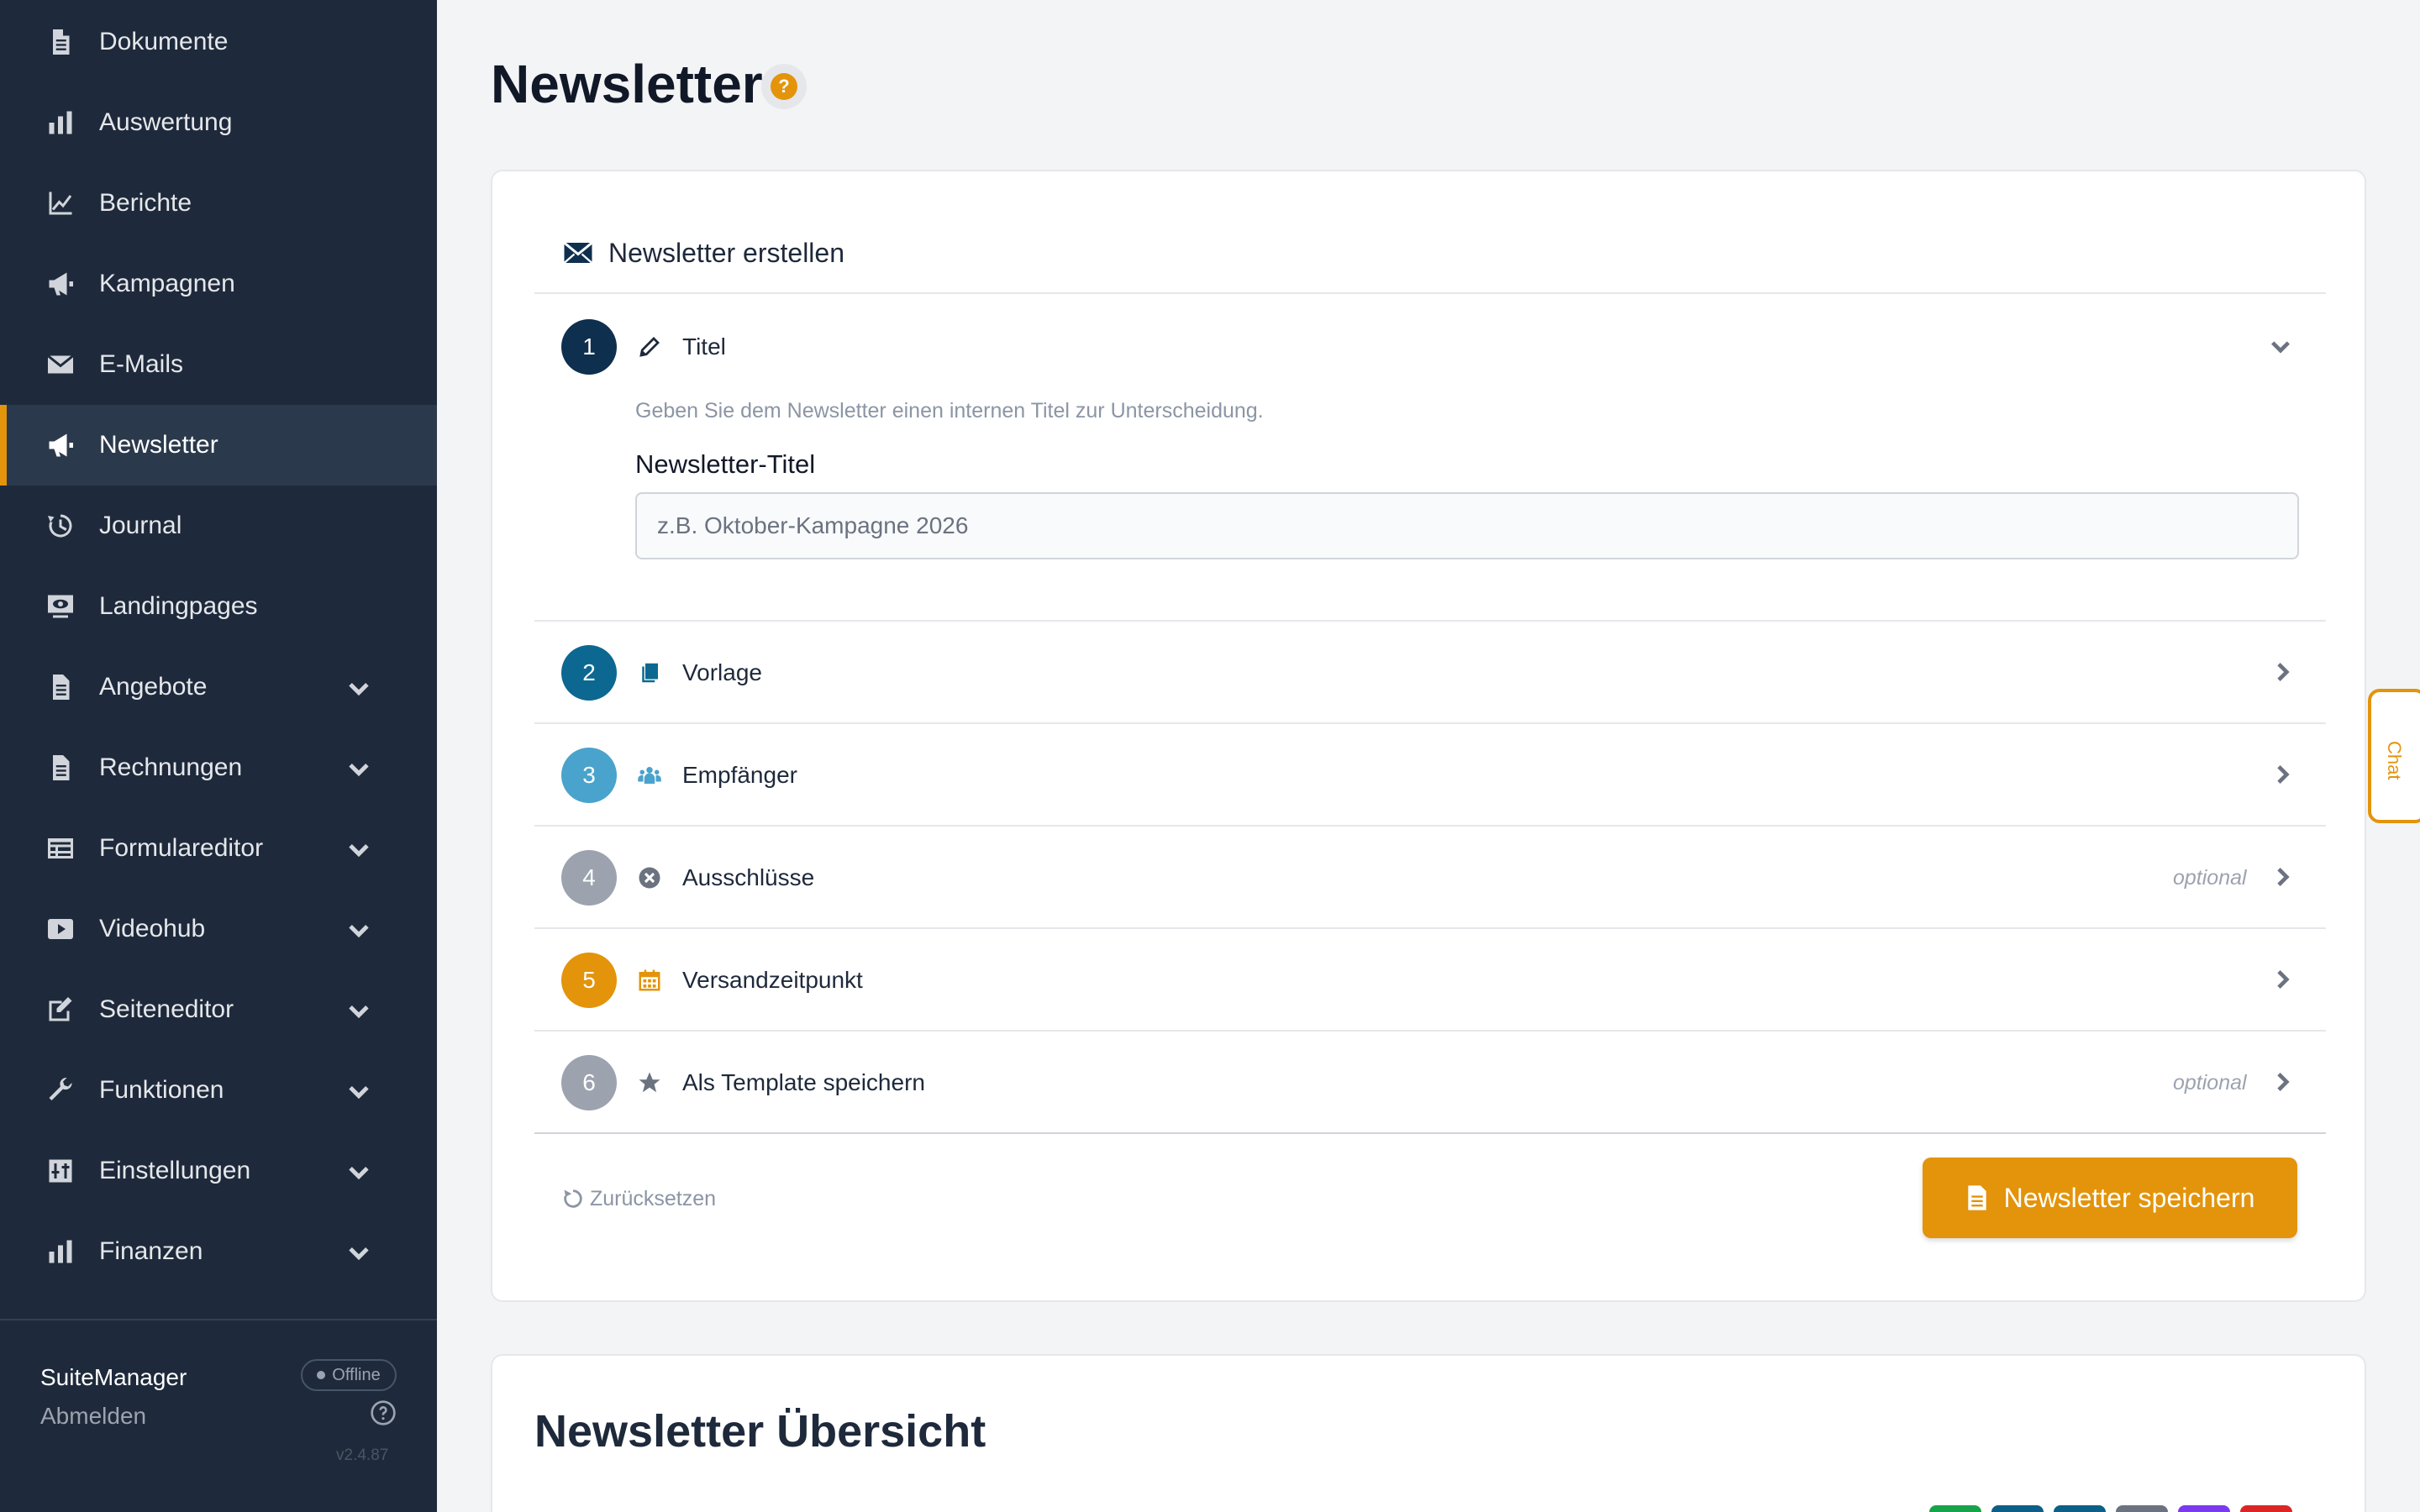  I want to click on sidebar-item-label: Newsletter, so click(158, 445).